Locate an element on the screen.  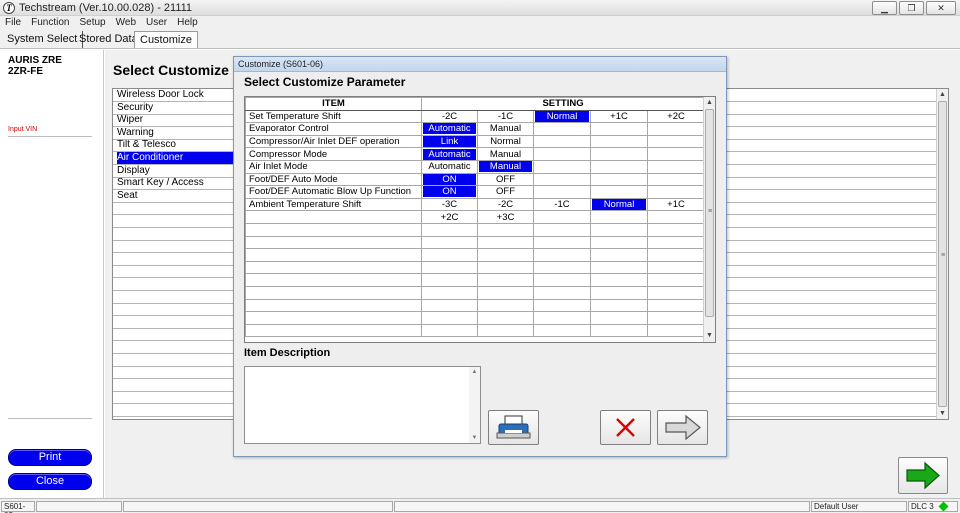
table-row: Compressor Mode Automatic Manual is located at coordinates (475, 154).